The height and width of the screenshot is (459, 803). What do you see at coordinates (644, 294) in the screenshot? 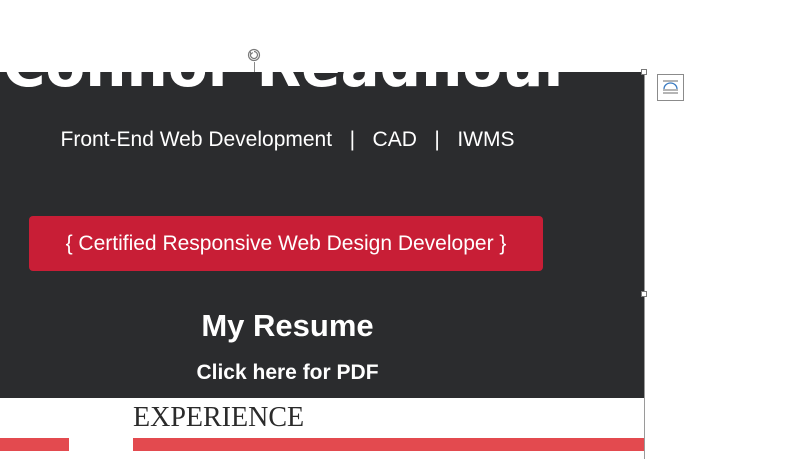
I see `resize-handle-right-middle` at bounding box center [644, 294].